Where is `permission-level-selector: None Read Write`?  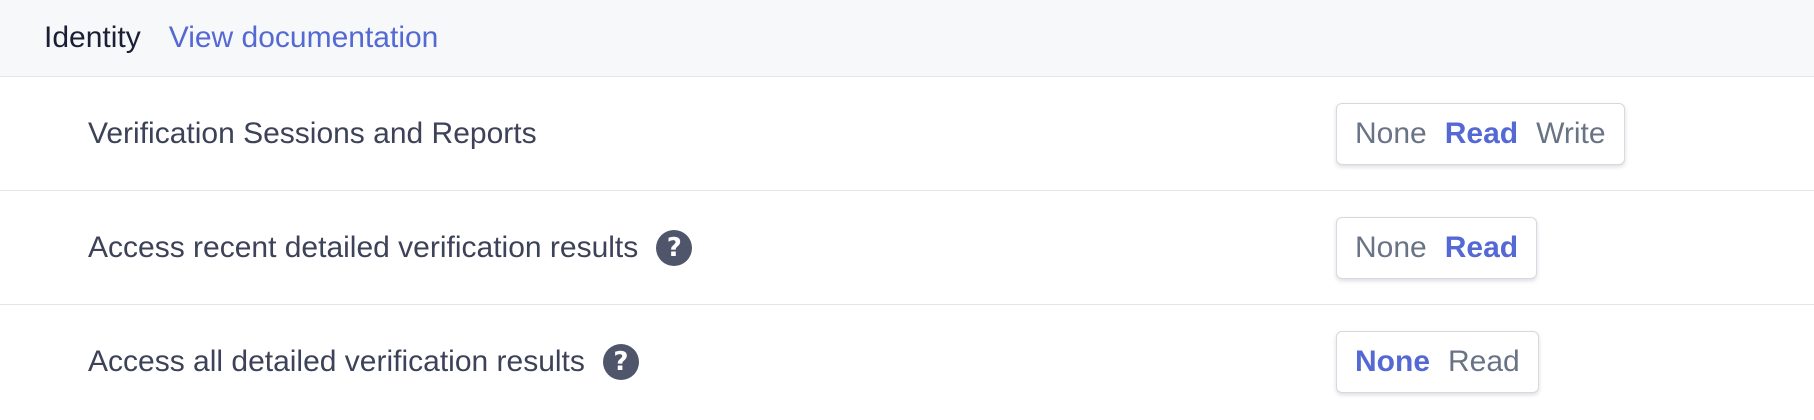
permission-level-selector: None Read Write is located at coordinates (1480, 133).